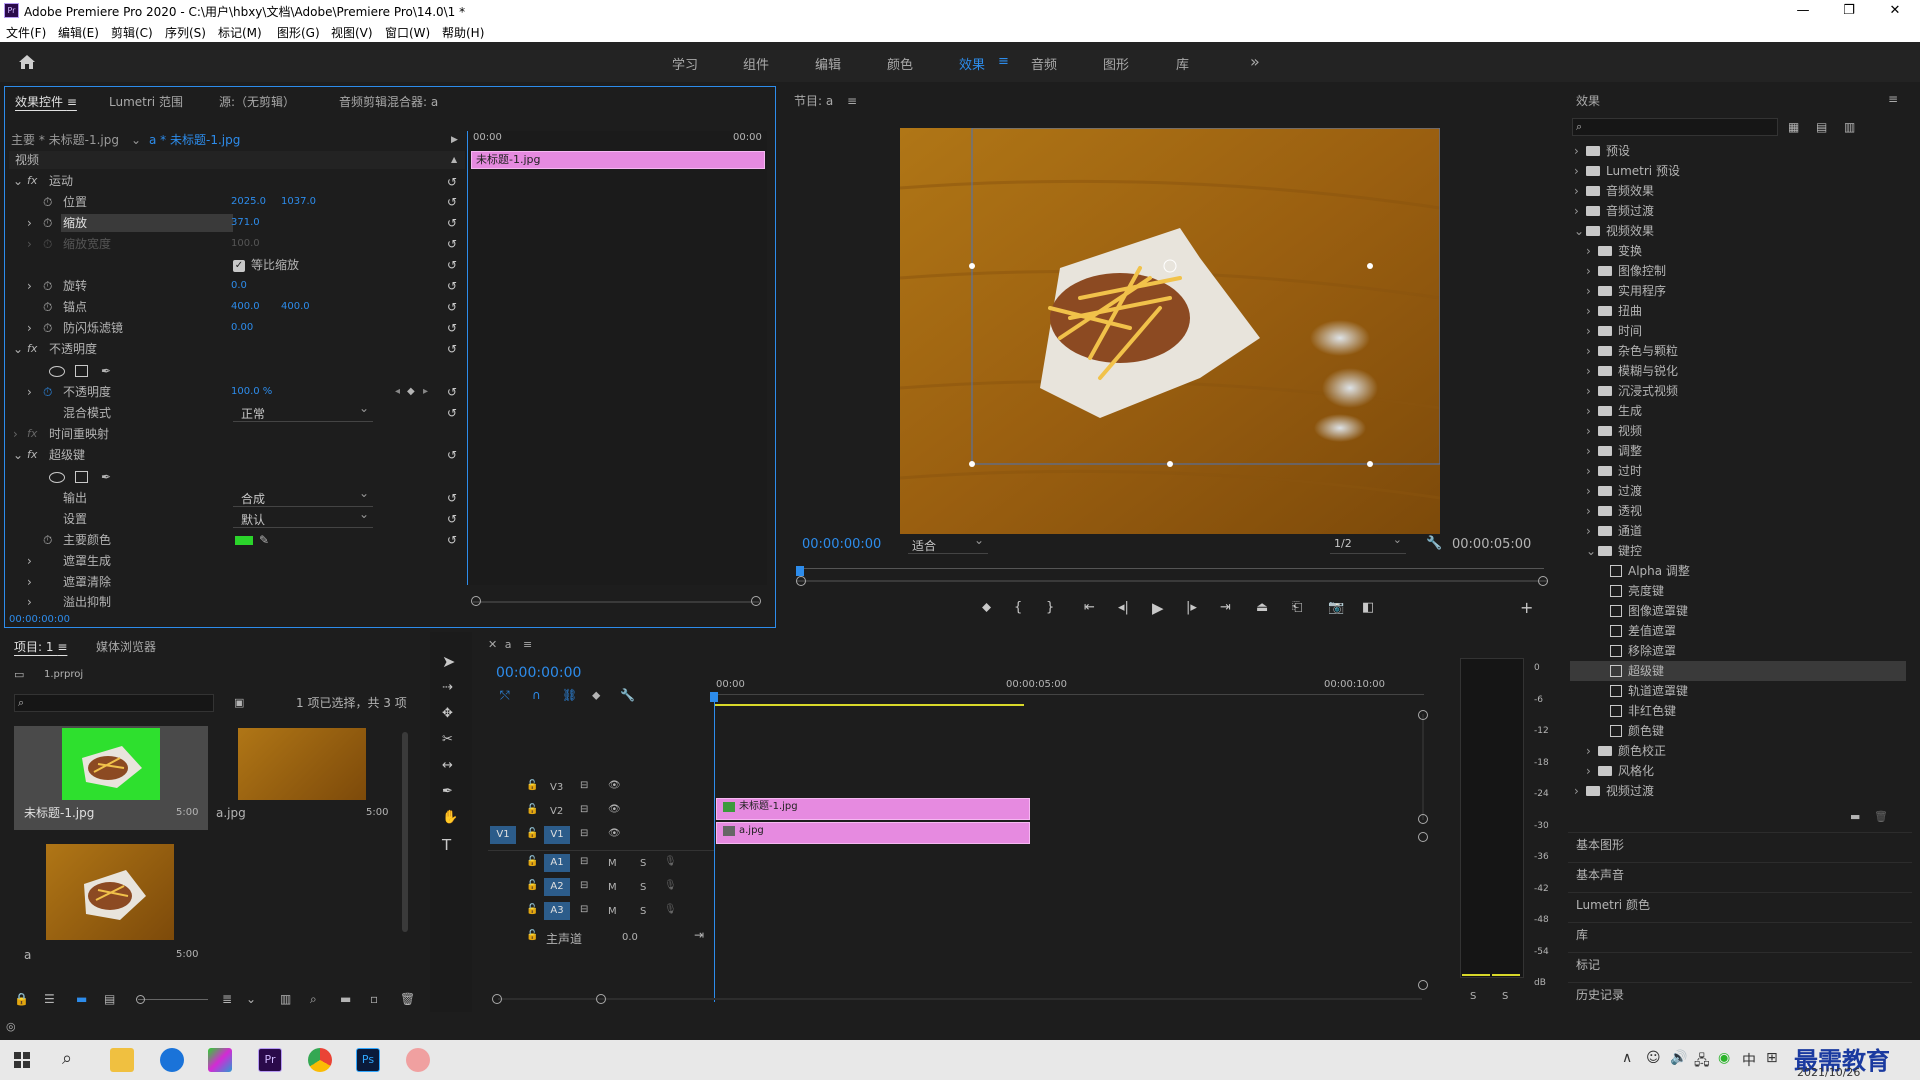 The image size is (1920, 1080). I want to click on effect-controls-timecode: 00:00:00:00, so click(39, 620).